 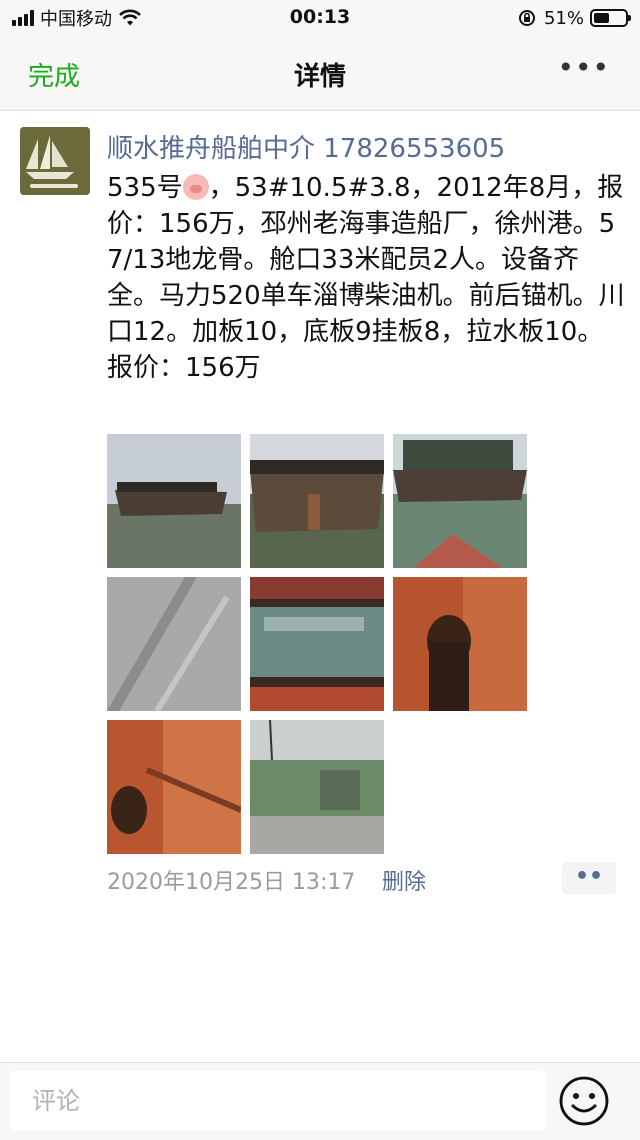 I want to click on rotation-lock-icon, so click(x=526, y=18).